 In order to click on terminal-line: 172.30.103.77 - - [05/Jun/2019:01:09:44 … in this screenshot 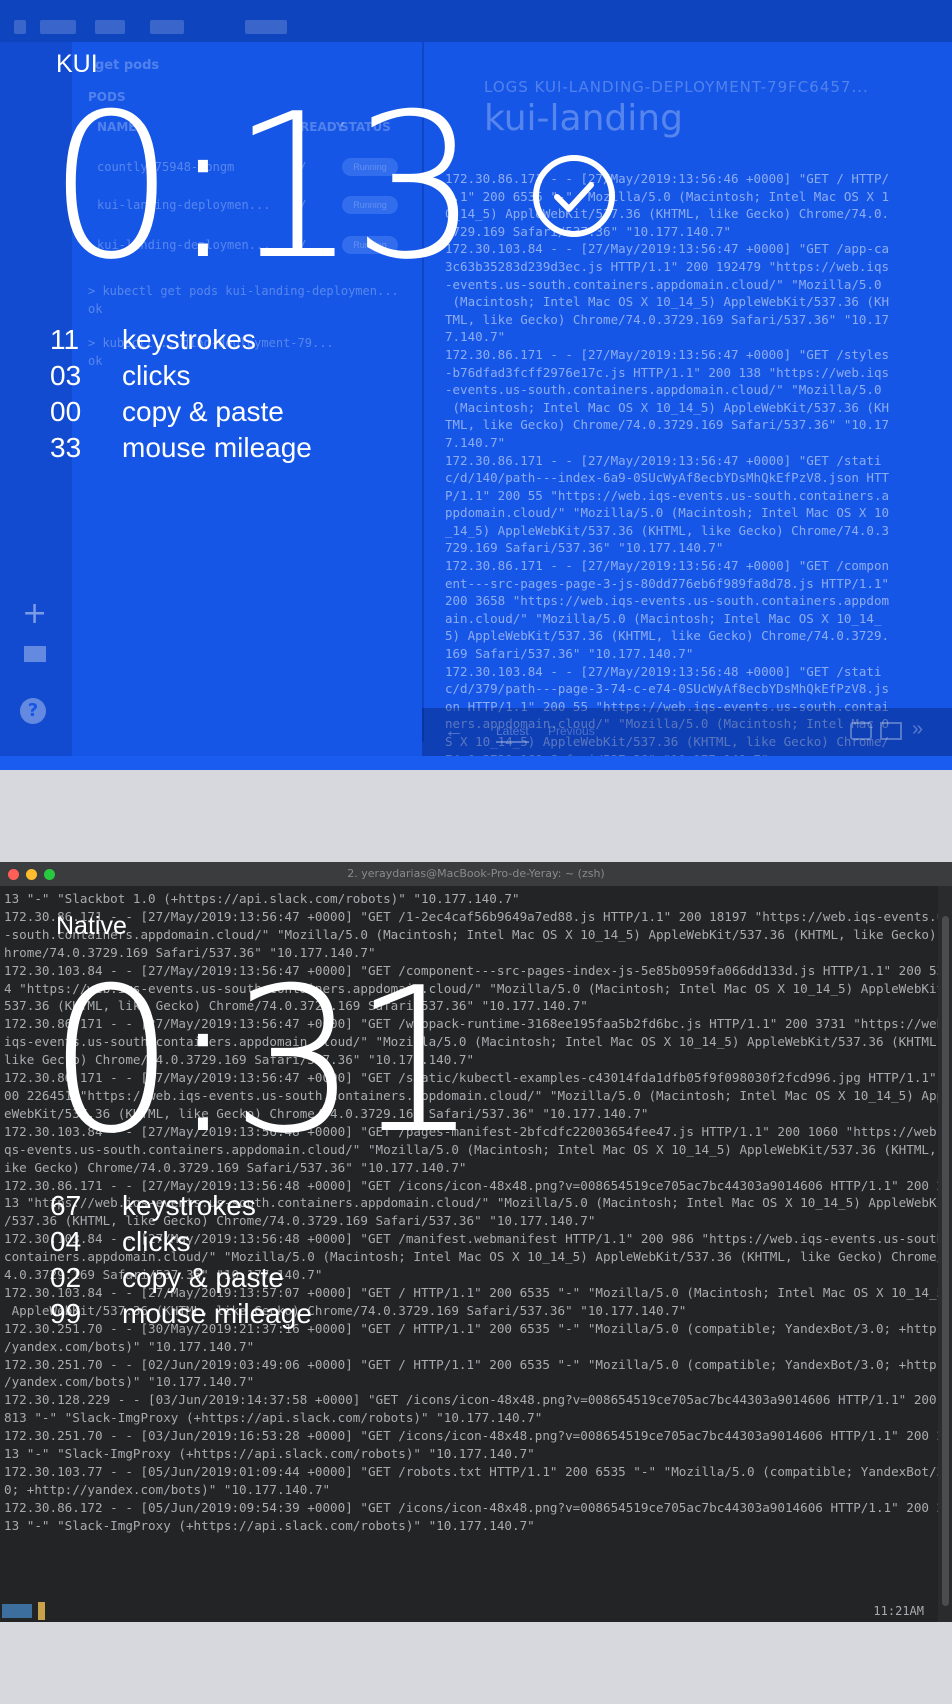, I will do `click(478, 1471)`.